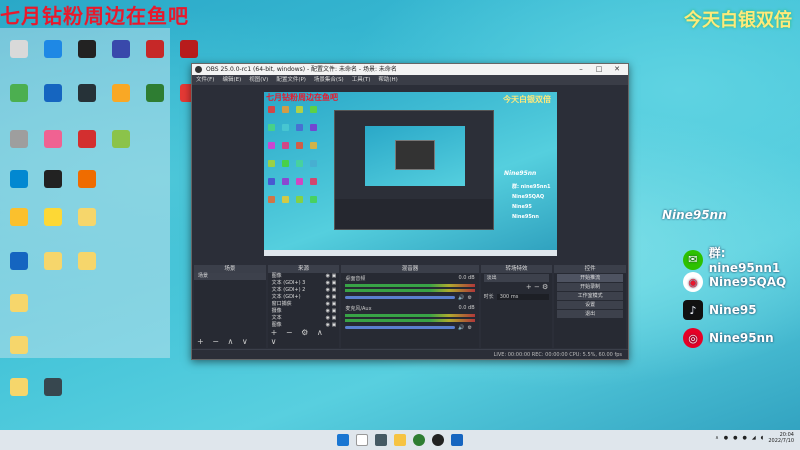  I want to click on task-view-icon, so click(381, 440).